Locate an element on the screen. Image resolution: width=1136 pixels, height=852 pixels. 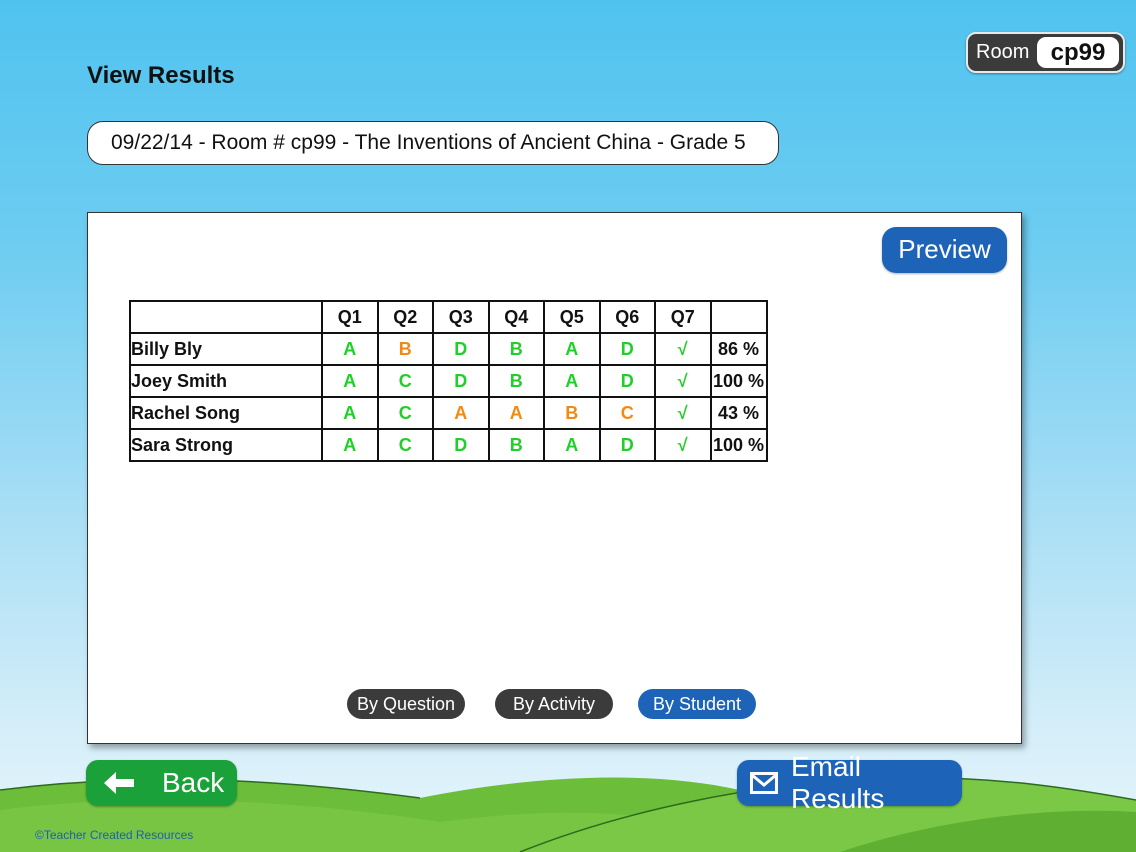
tab-by-student: By Student is located at coordinates (697, 704).